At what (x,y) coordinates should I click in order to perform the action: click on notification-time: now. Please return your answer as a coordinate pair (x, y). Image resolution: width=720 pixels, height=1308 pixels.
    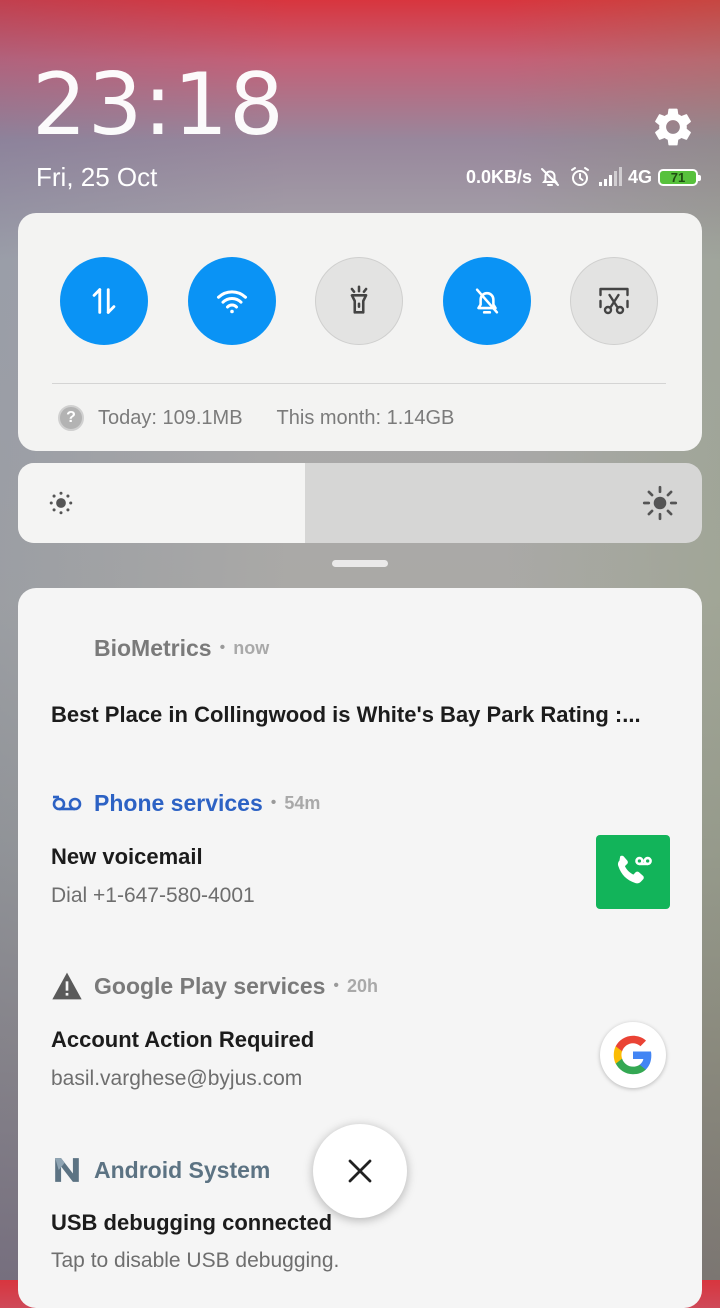
    Looking at the image, I should click on (251, 647).